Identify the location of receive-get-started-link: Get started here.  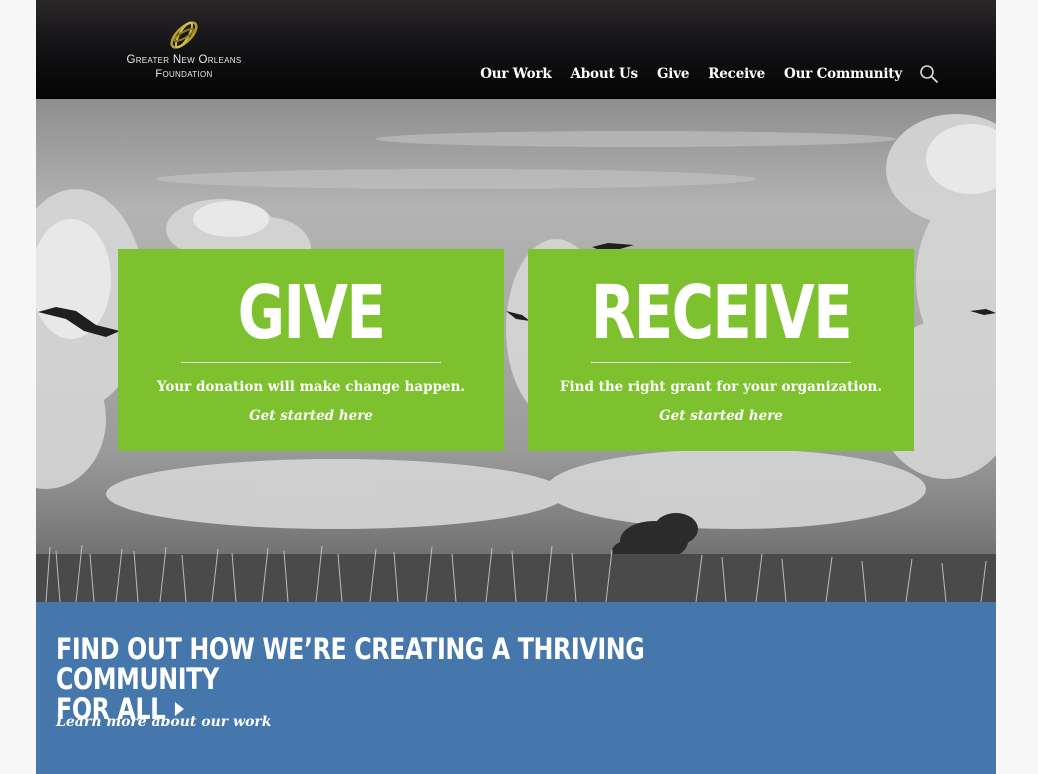
(721, 416).